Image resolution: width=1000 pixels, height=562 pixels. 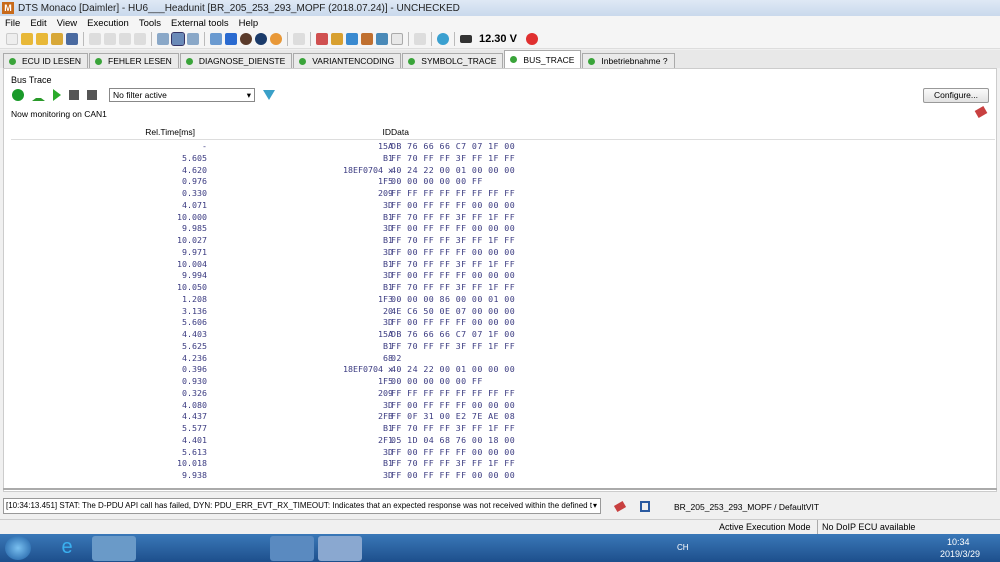 What do you see at coordinates (125, 39) in the screenshot?
I see `paste-icon` at bounding box center [125, 39].